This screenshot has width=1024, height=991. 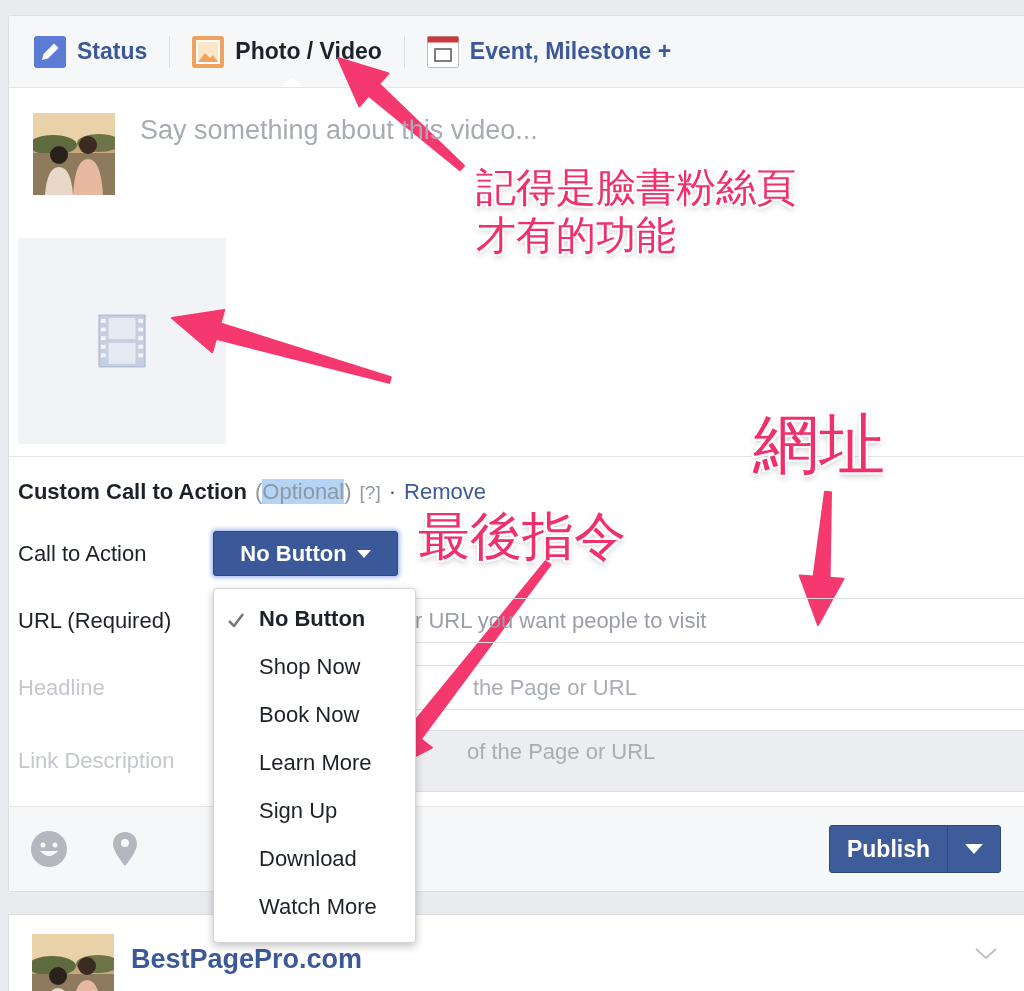 I want to click on field-label: URL (Required), so click(x=95, y=620).